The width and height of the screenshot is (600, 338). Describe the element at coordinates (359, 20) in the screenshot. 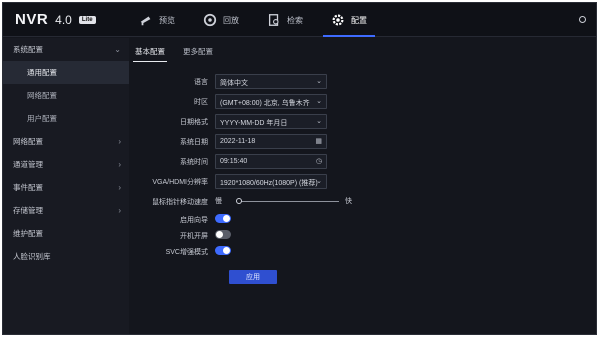

I see `nav-label: 配置` at that location.